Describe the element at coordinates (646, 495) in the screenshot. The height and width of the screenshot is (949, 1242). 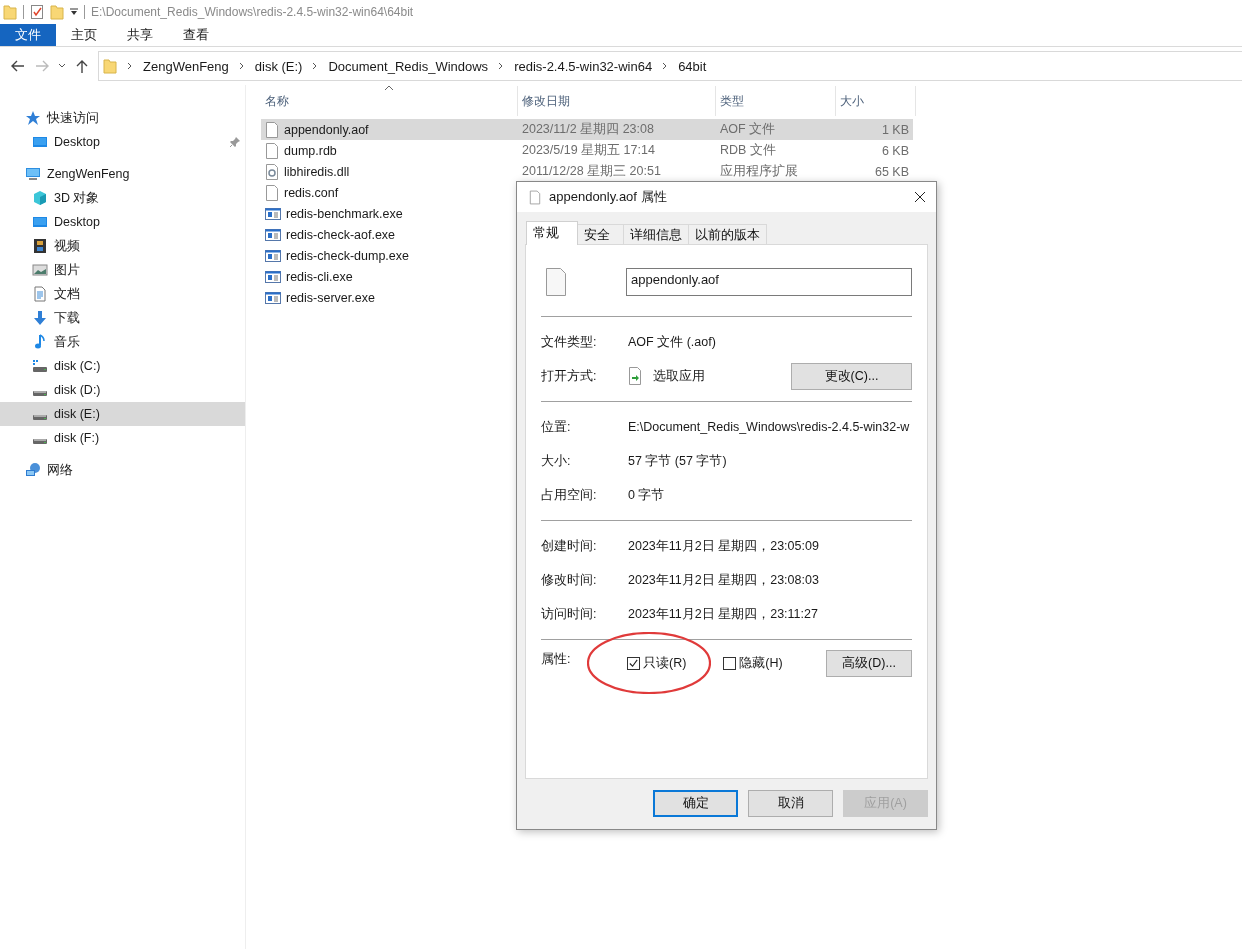
I see `property-value: 0 字节` at that location.